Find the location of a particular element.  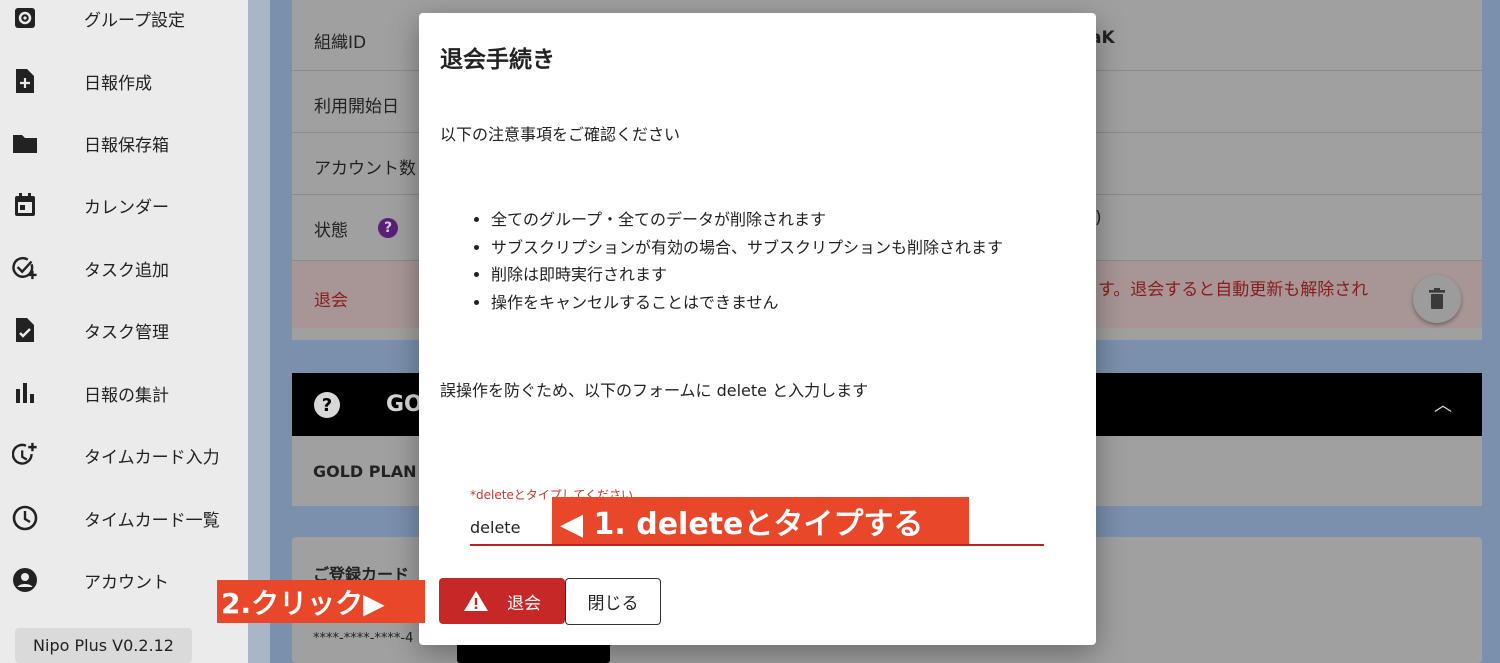

sidebar-item-report-create: 日報作成 is located at coordinates (124, 81).